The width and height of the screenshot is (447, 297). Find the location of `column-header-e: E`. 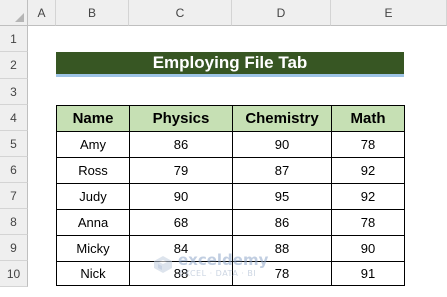

column-header-e: E is located at coordinates (389, 13).